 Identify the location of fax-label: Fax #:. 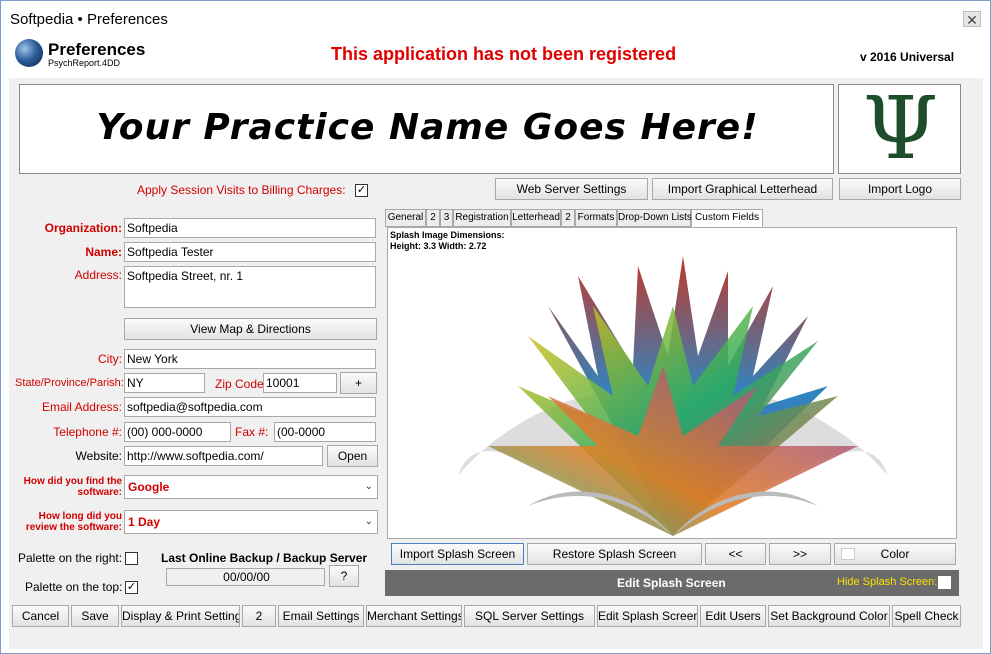
(252, 432).